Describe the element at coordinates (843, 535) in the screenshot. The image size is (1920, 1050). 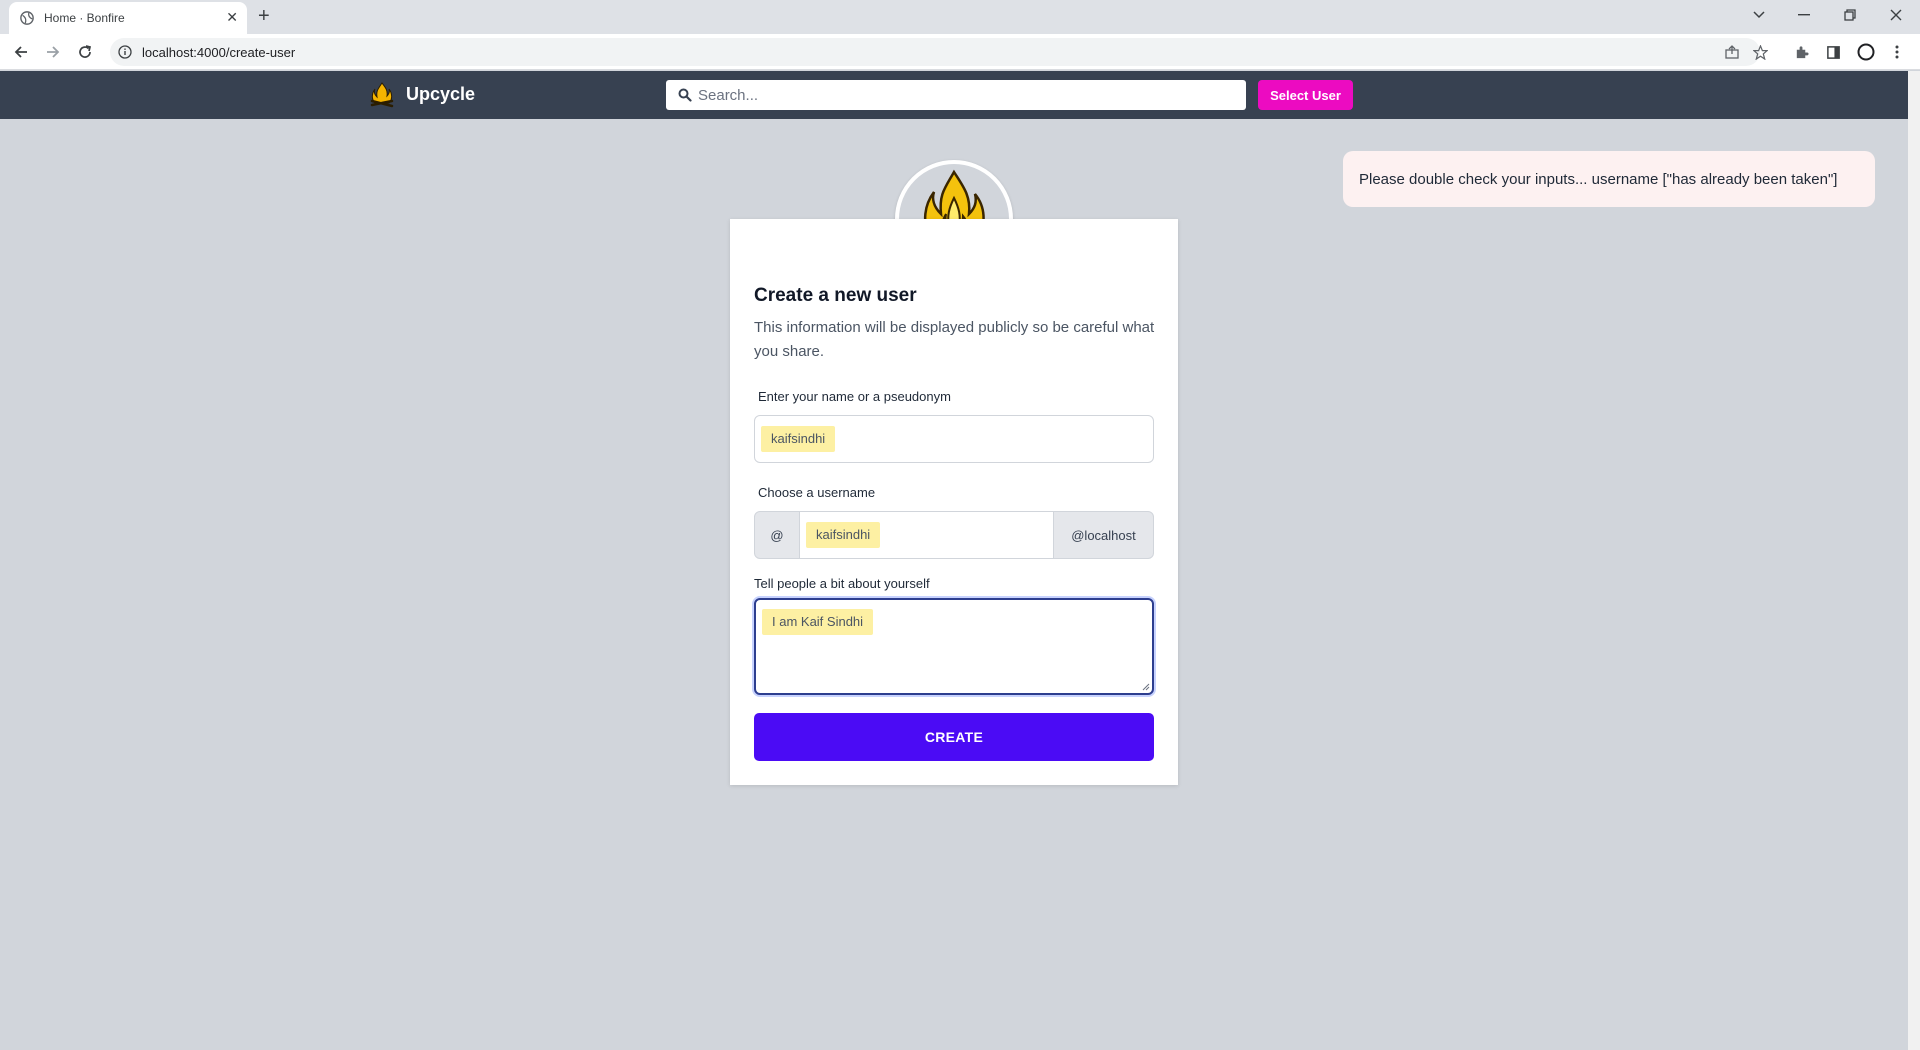
I see `username-value: kaifsindhi` at that location.